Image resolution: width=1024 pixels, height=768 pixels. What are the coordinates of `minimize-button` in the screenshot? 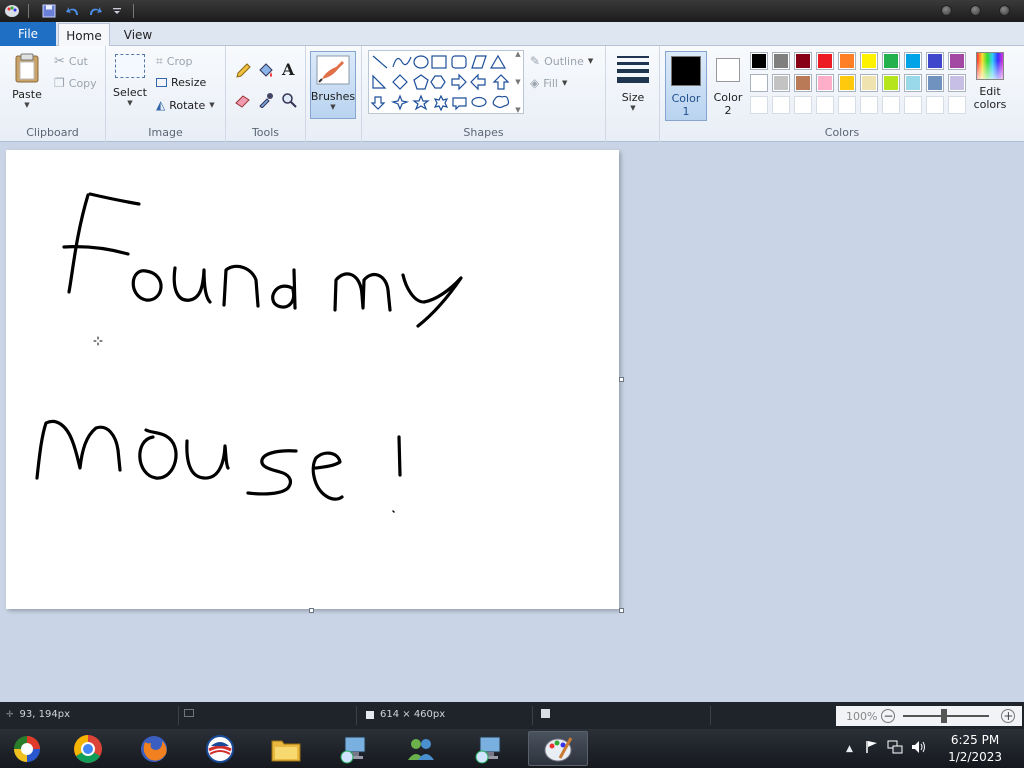 It's located at (946, 10).